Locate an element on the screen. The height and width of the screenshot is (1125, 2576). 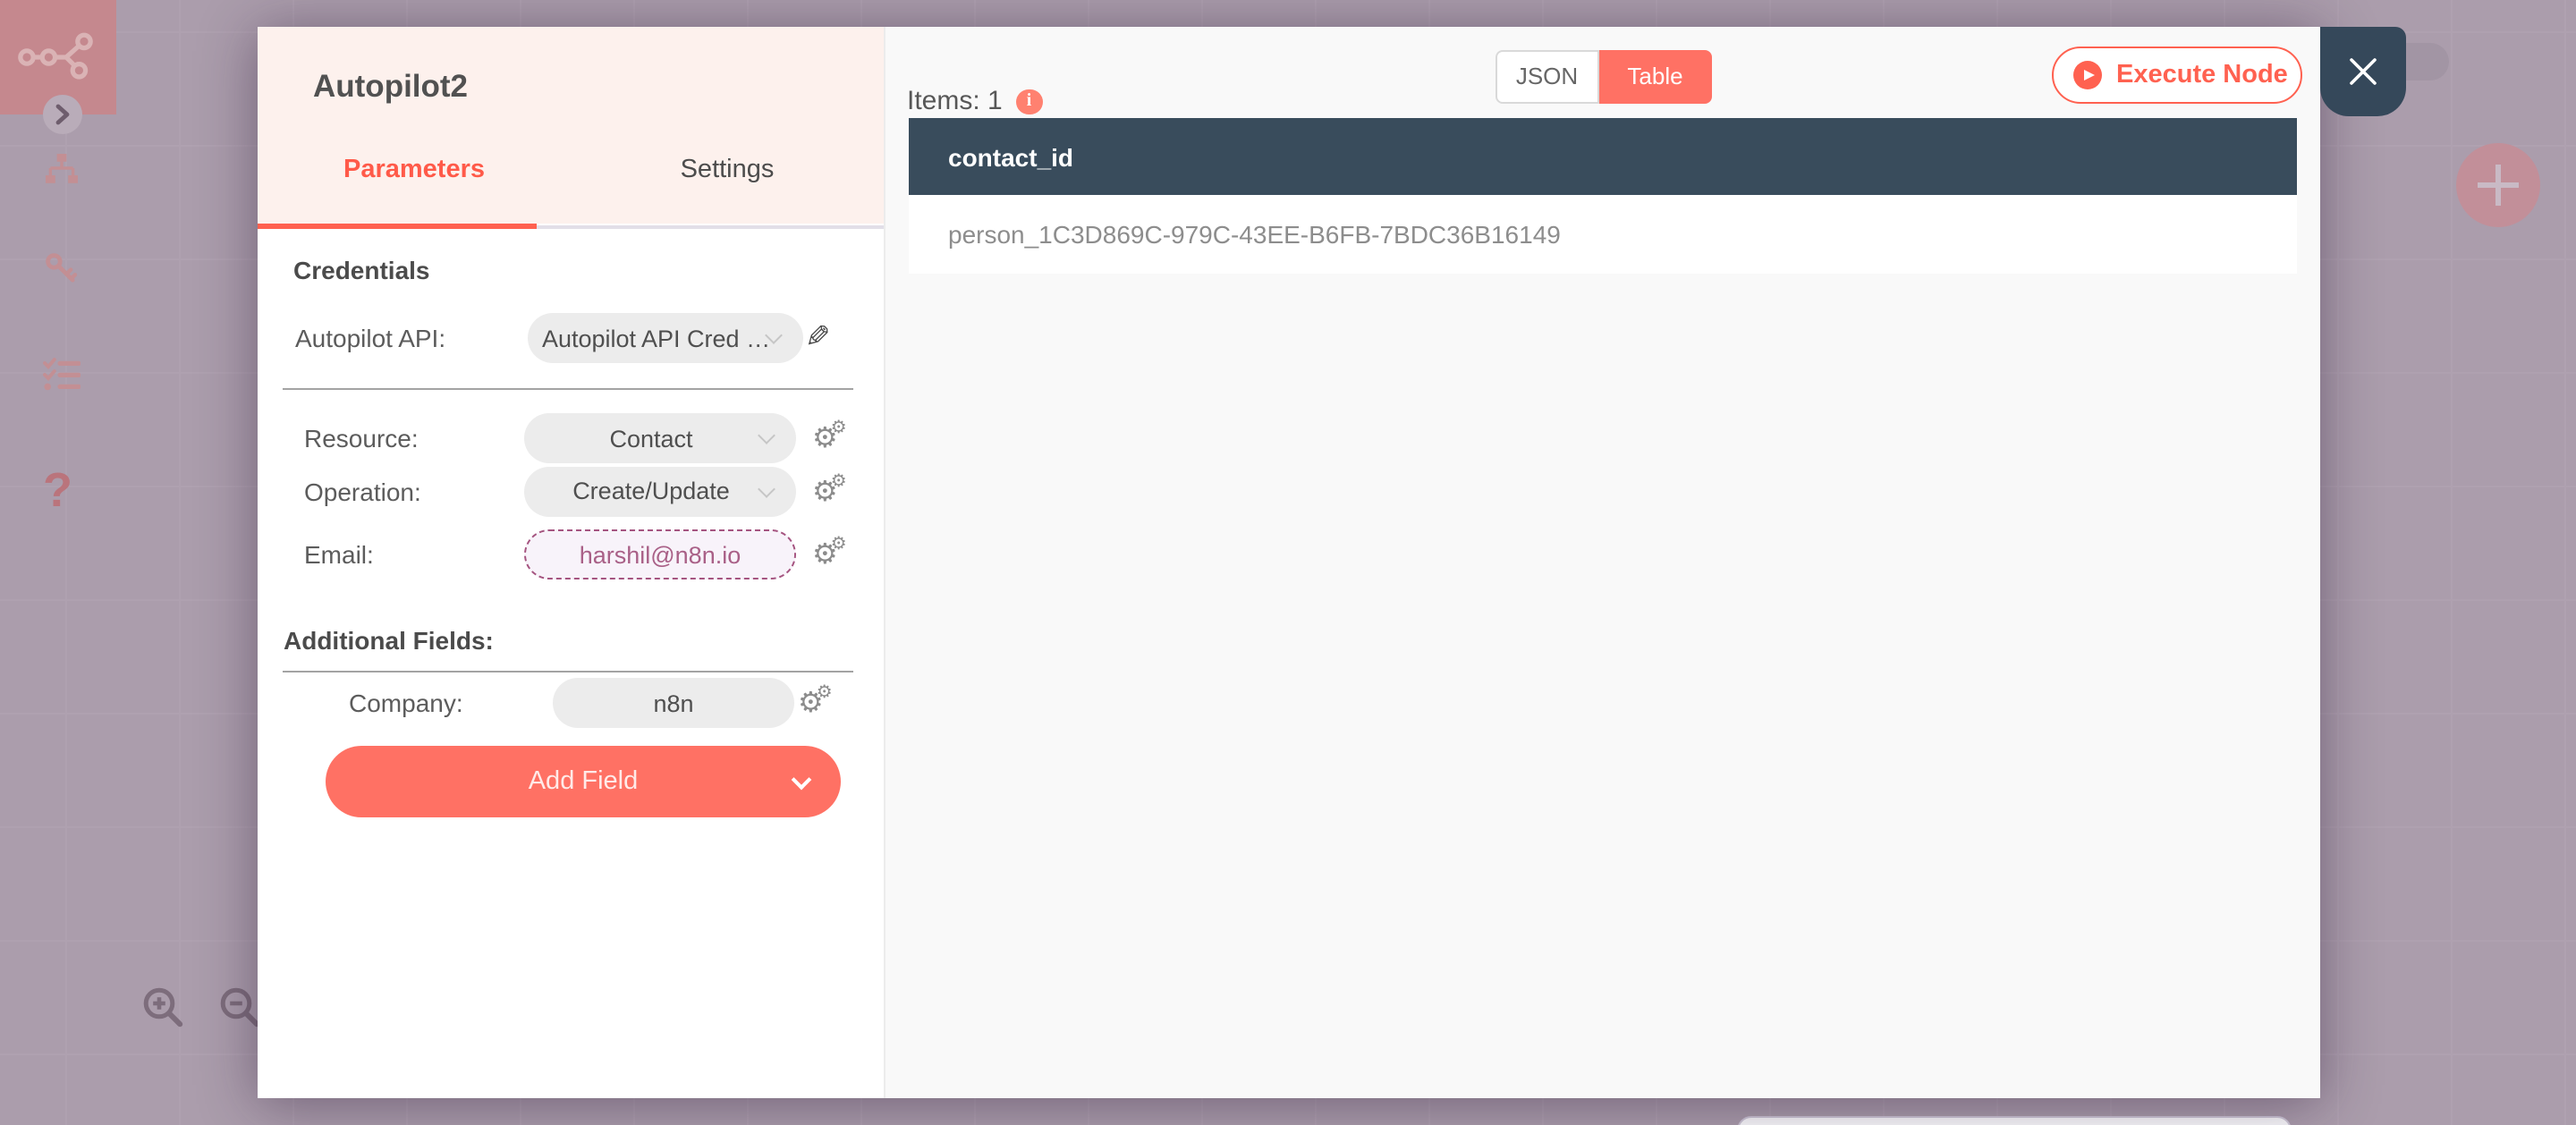
active-tab-underline is located at coordinates (397, 226).